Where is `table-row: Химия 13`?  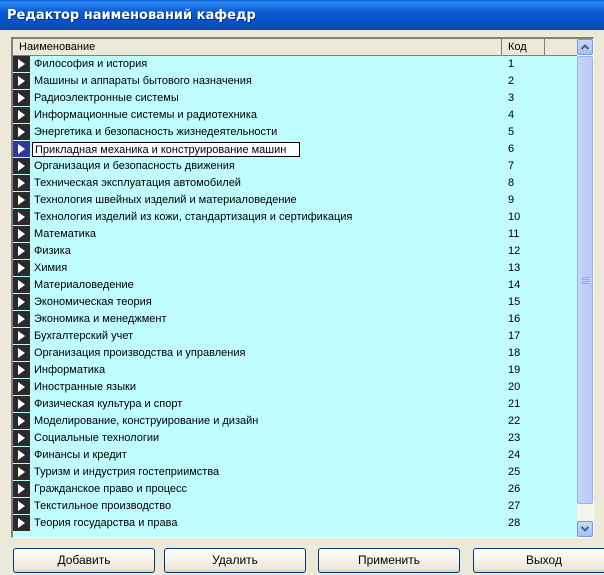
table-row: Химия 13 is located at coordinates (296, 268).